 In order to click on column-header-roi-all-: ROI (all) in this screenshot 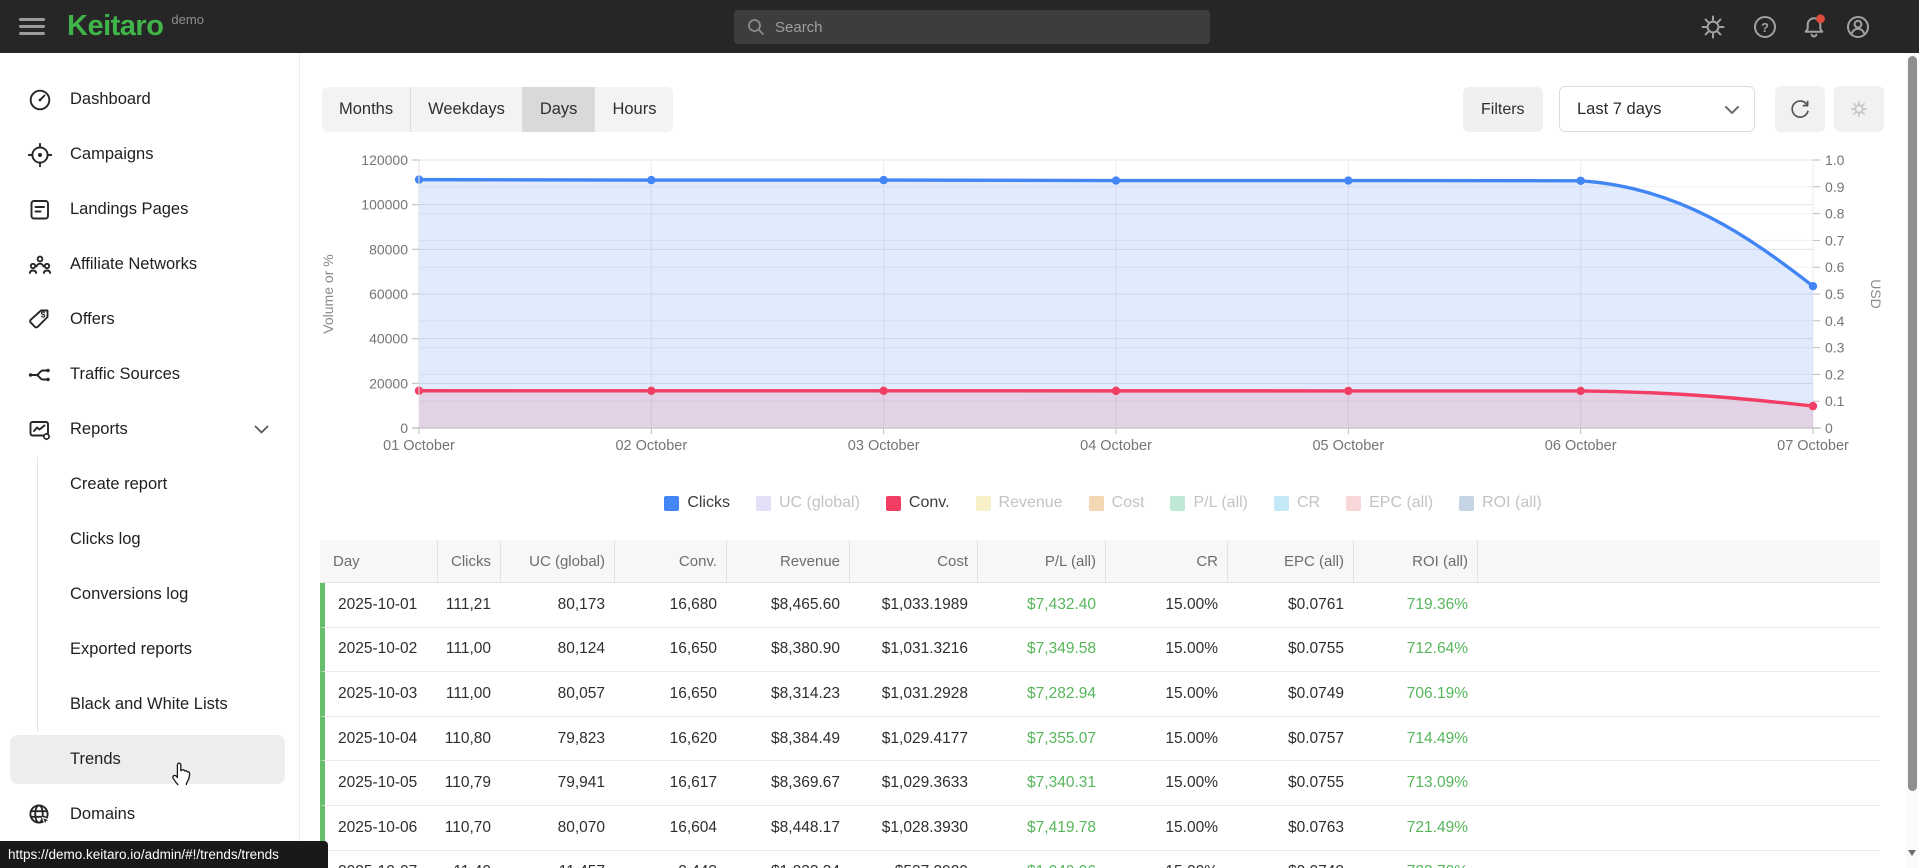, I will do `click(1415, 561)`.